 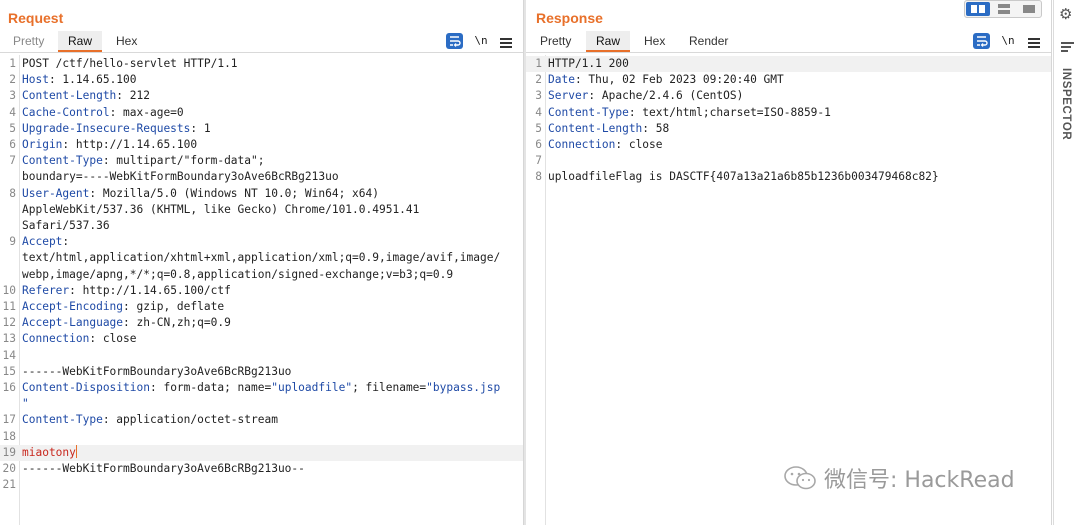 I want to click on request-line: 10 Referer: http://1.14.65.100/ctf, so click(x=261, y=291).